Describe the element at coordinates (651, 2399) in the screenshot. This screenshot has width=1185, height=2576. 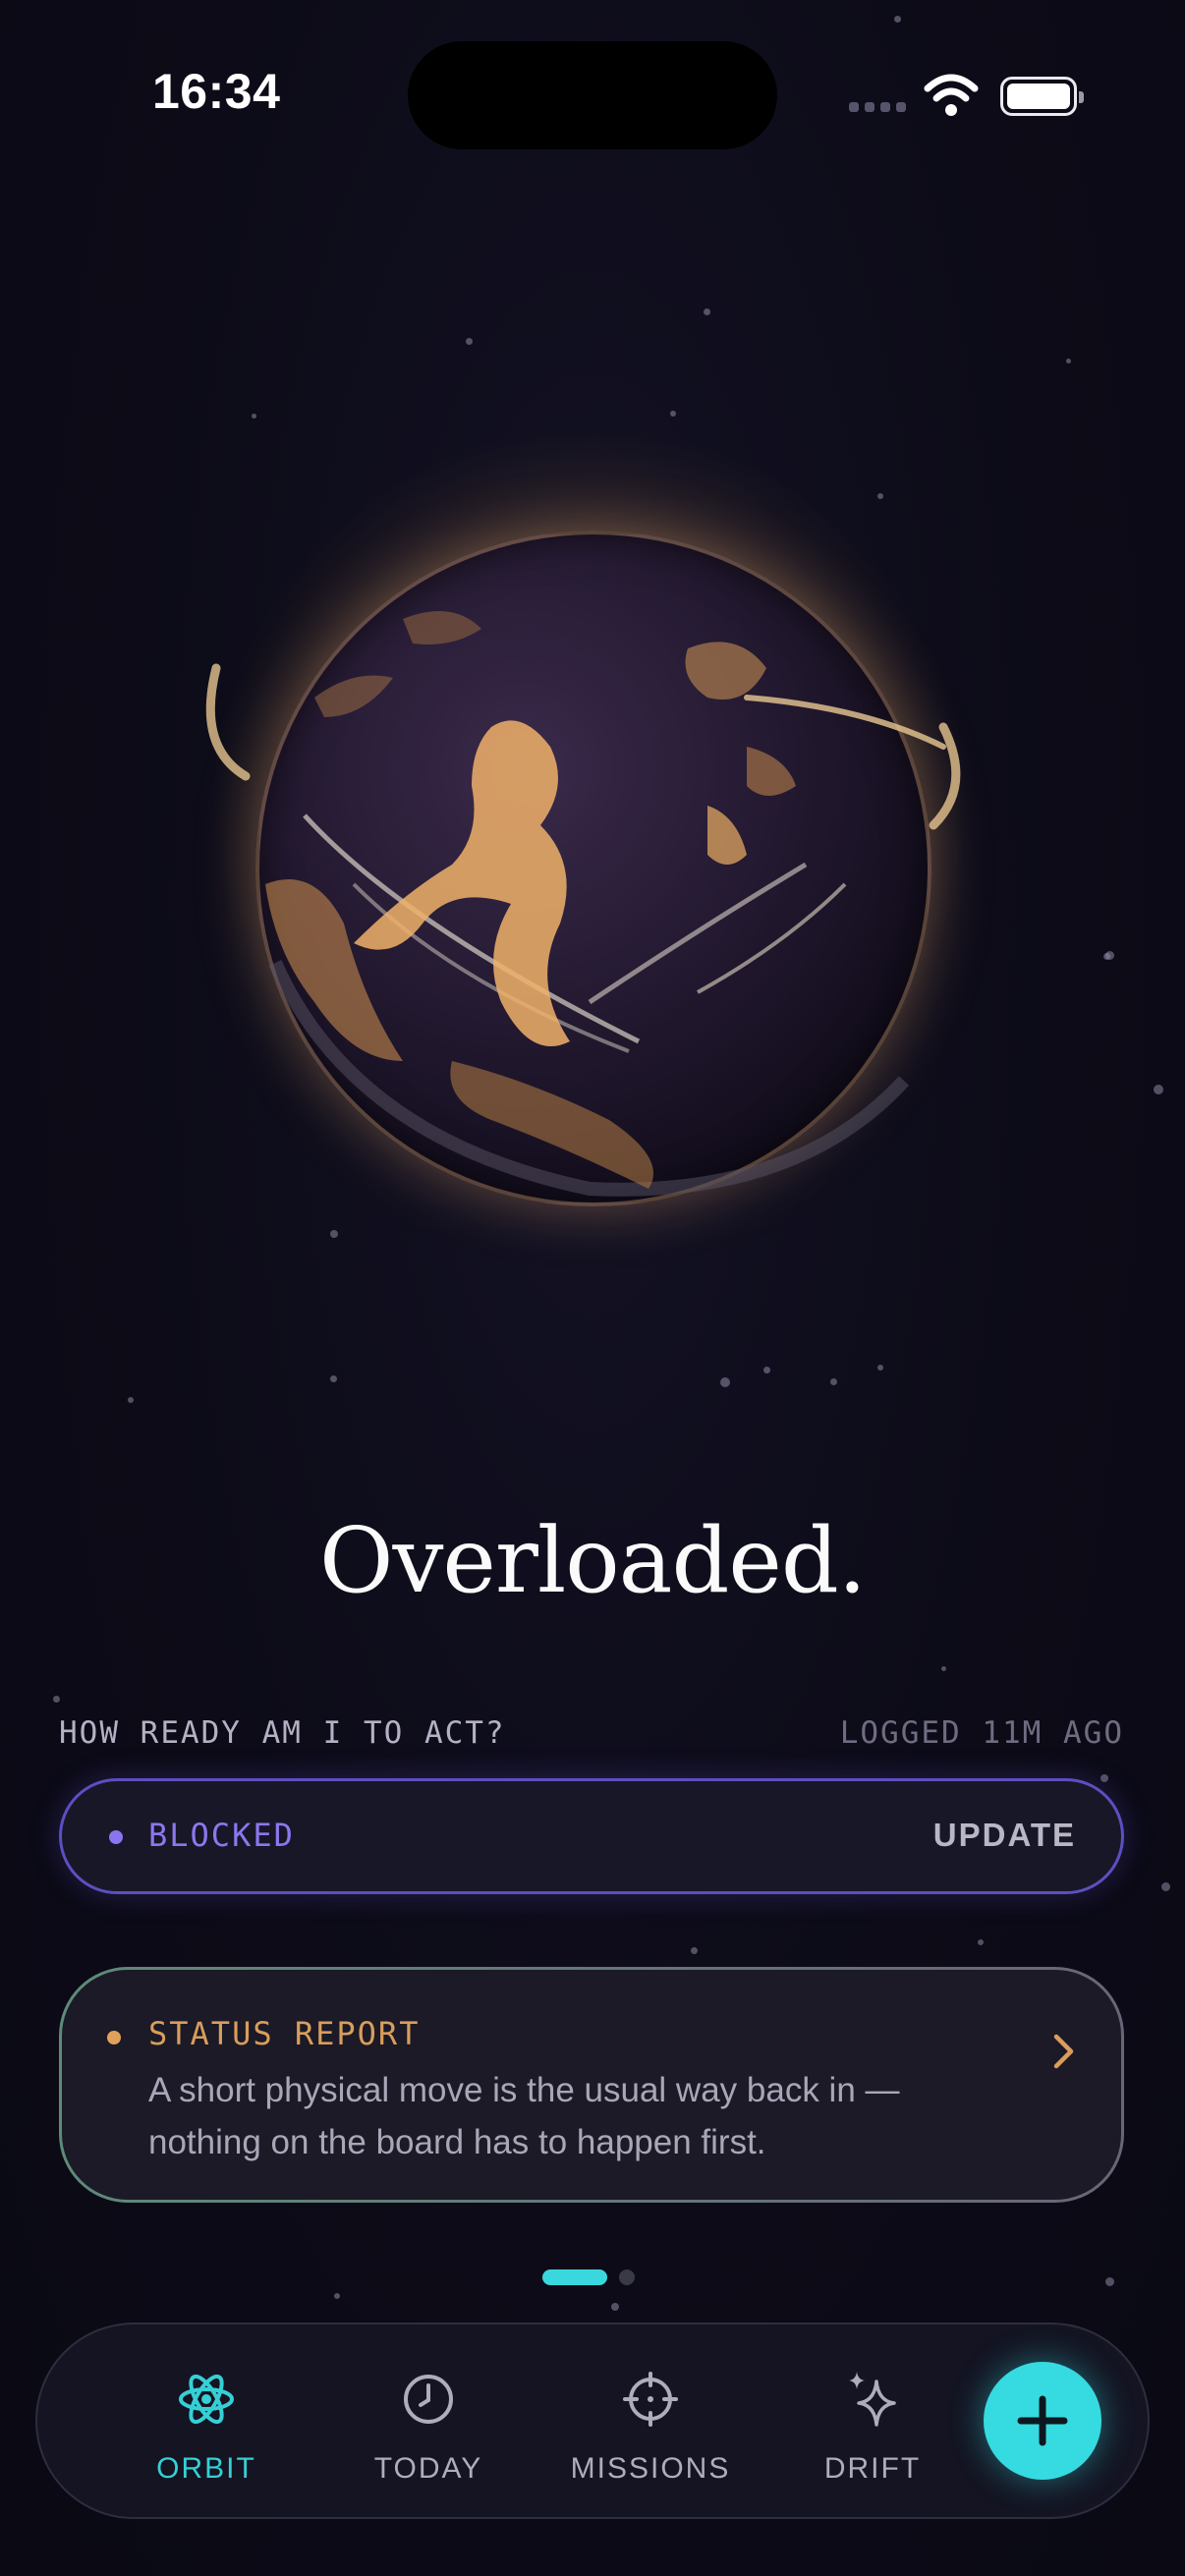
I see `crosshair-icon` at that location.